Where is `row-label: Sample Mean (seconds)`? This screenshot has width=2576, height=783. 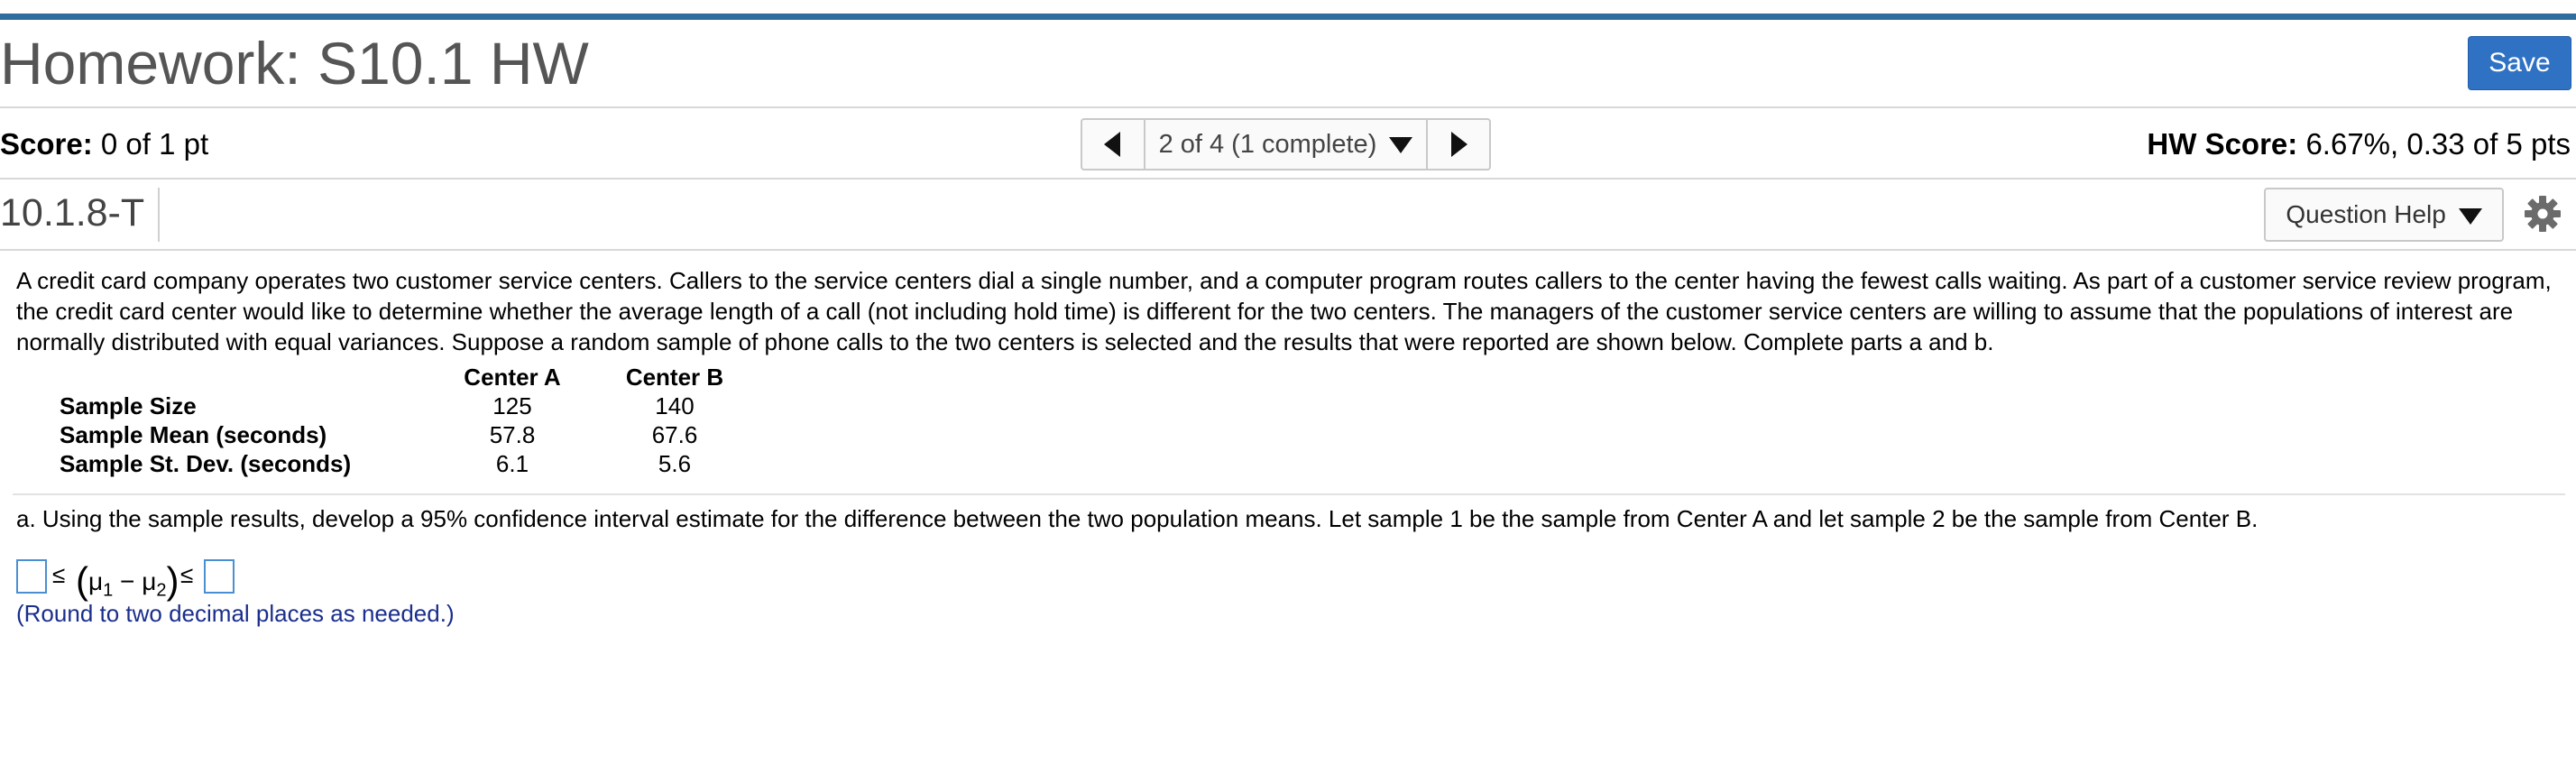 row-label: Sample Mean (seconds) is located at coordinates (194, 434).